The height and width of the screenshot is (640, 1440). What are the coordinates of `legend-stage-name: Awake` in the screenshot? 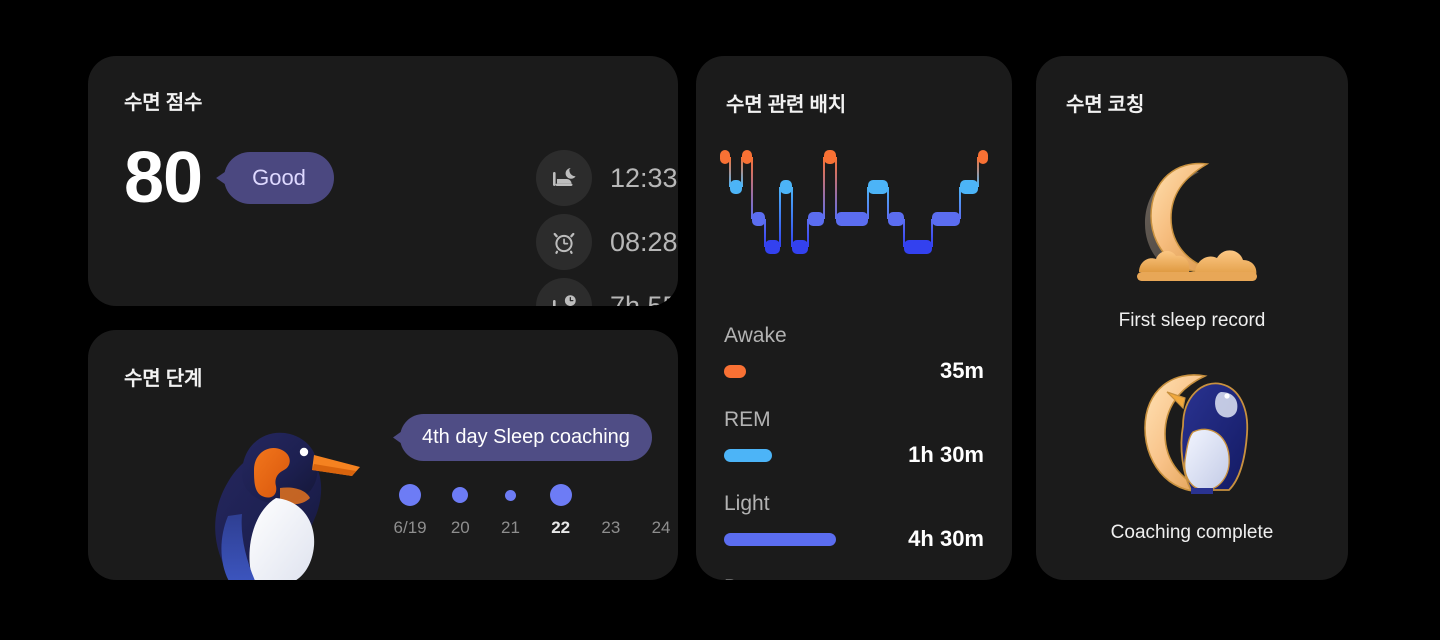 It's located at (755, 335).